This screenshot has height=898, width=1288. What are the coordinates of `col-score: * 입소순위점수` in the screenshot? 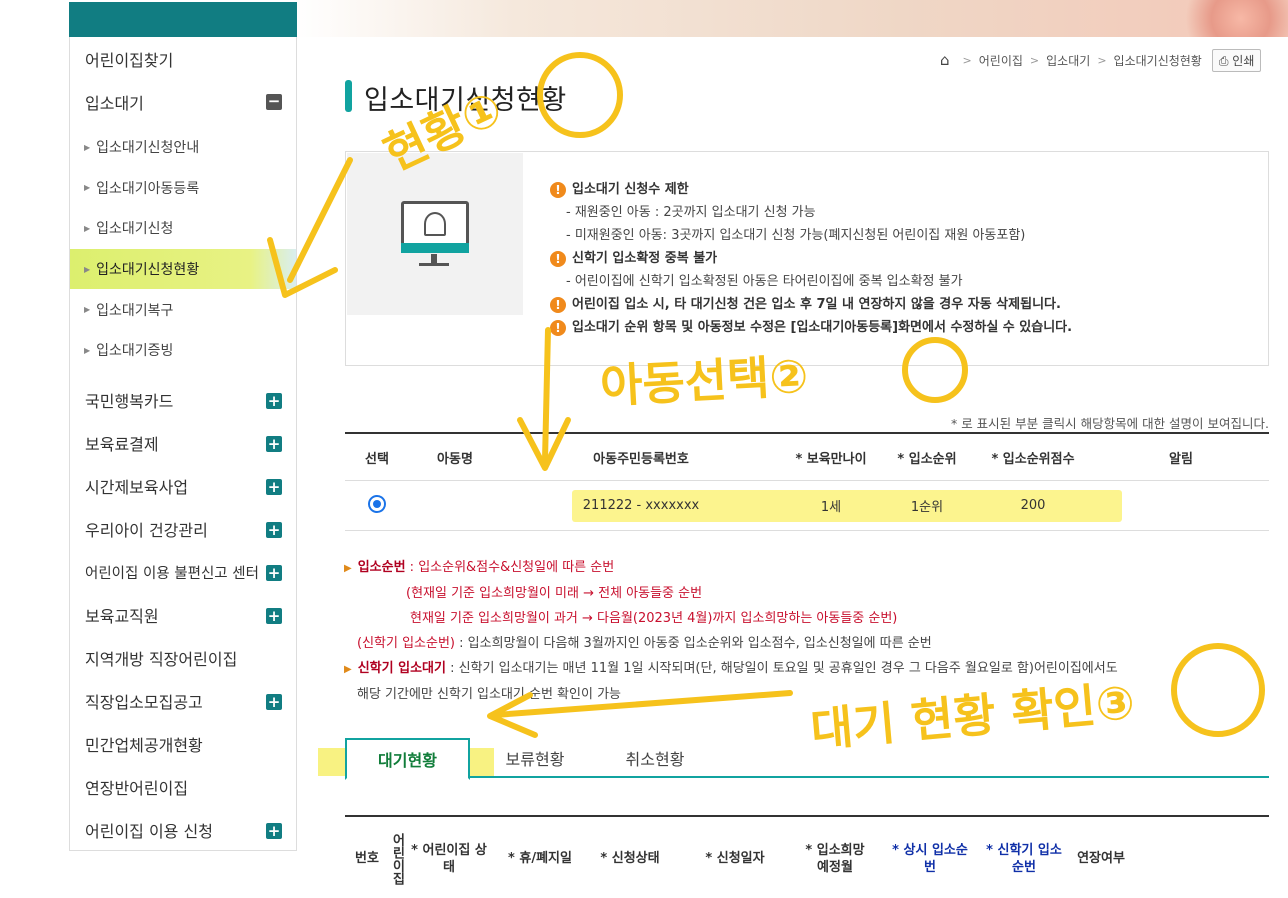 It's located at (1033, 457).